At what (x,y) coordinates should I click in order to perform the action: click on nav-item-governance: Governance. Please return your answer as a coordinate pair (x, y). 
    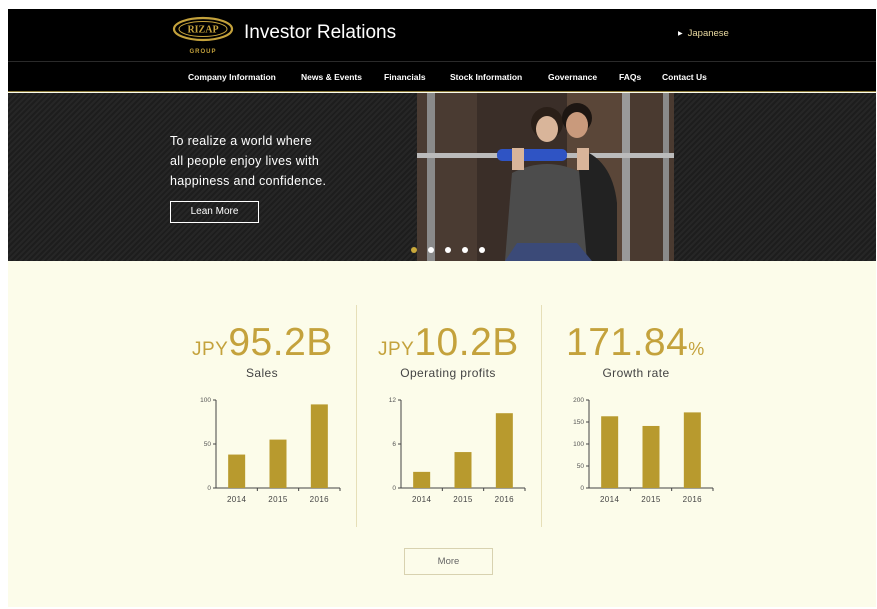
    Looking at the image, I should click on (572, 77).